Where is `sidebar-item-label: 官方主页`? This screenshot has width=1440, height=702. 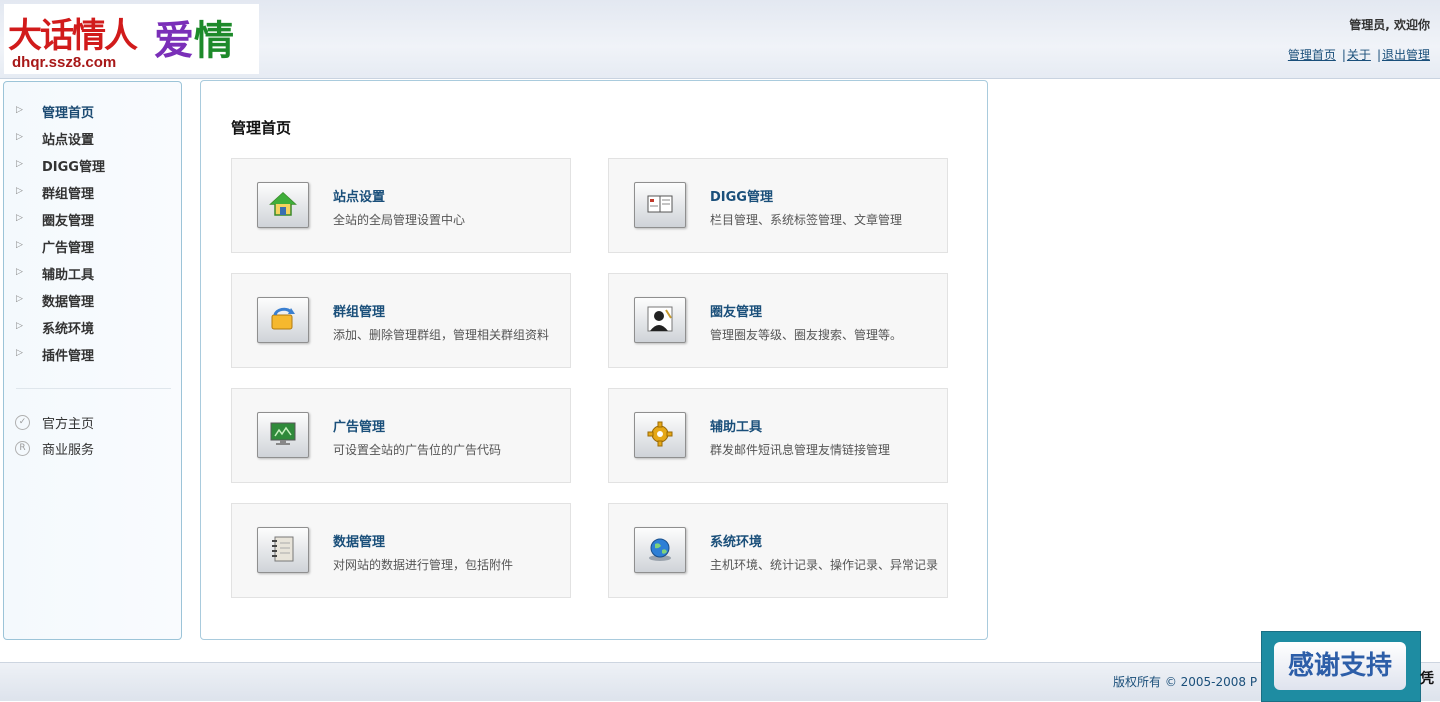
sidebar-item-label: 官方主页 is located at coordinates (68, 424).